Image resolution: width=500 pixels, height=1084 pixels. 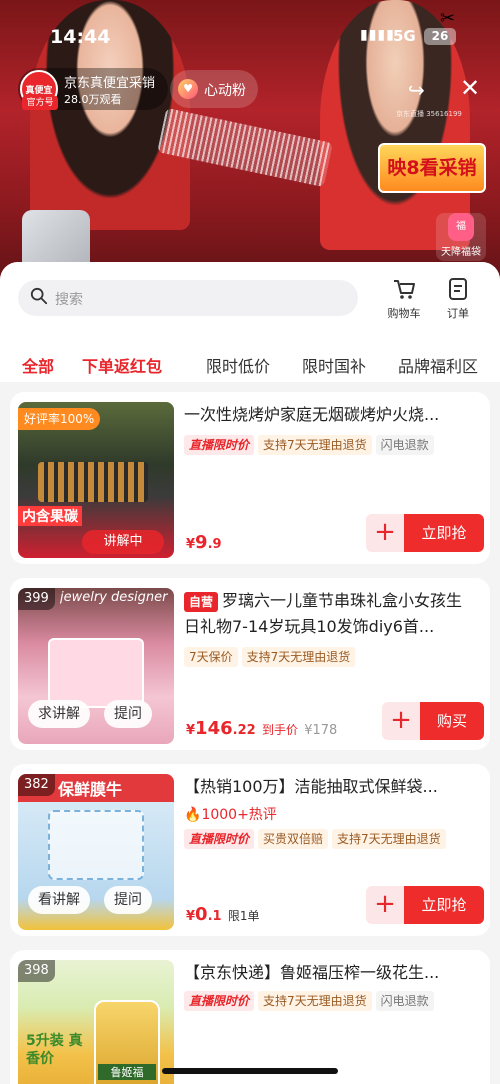 What do you see at coordinates (461, 227) in the screenshot?
I see `lucky-bag-icon: 福` at bounding box center [461, 227].